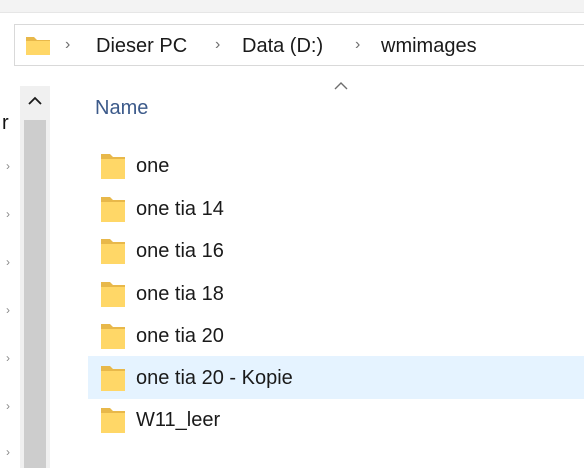 The width and height of the screenshot is (584, 468). Describe the element at coordinates (214, 378) in the screenshot. I see `item-label: one tia 20 - Kopie` at that location.